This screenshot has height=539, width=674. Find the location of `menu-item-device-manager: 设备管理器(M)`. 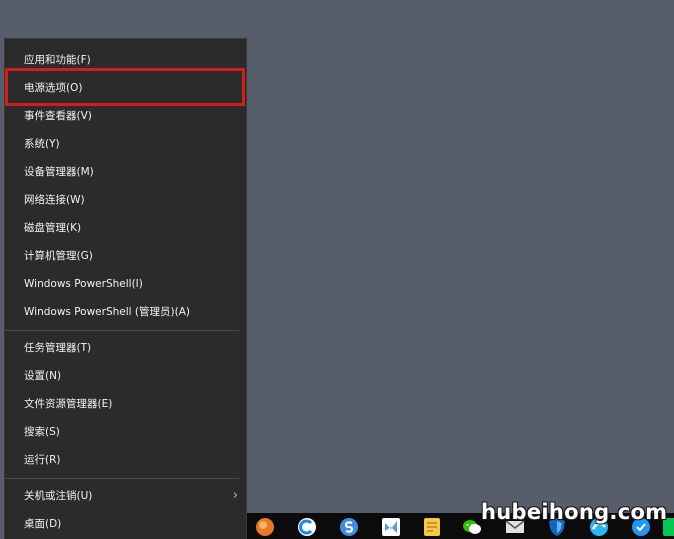

menu-item-device-manager: 设备管理器(M) is located at coordinates (125, 172).